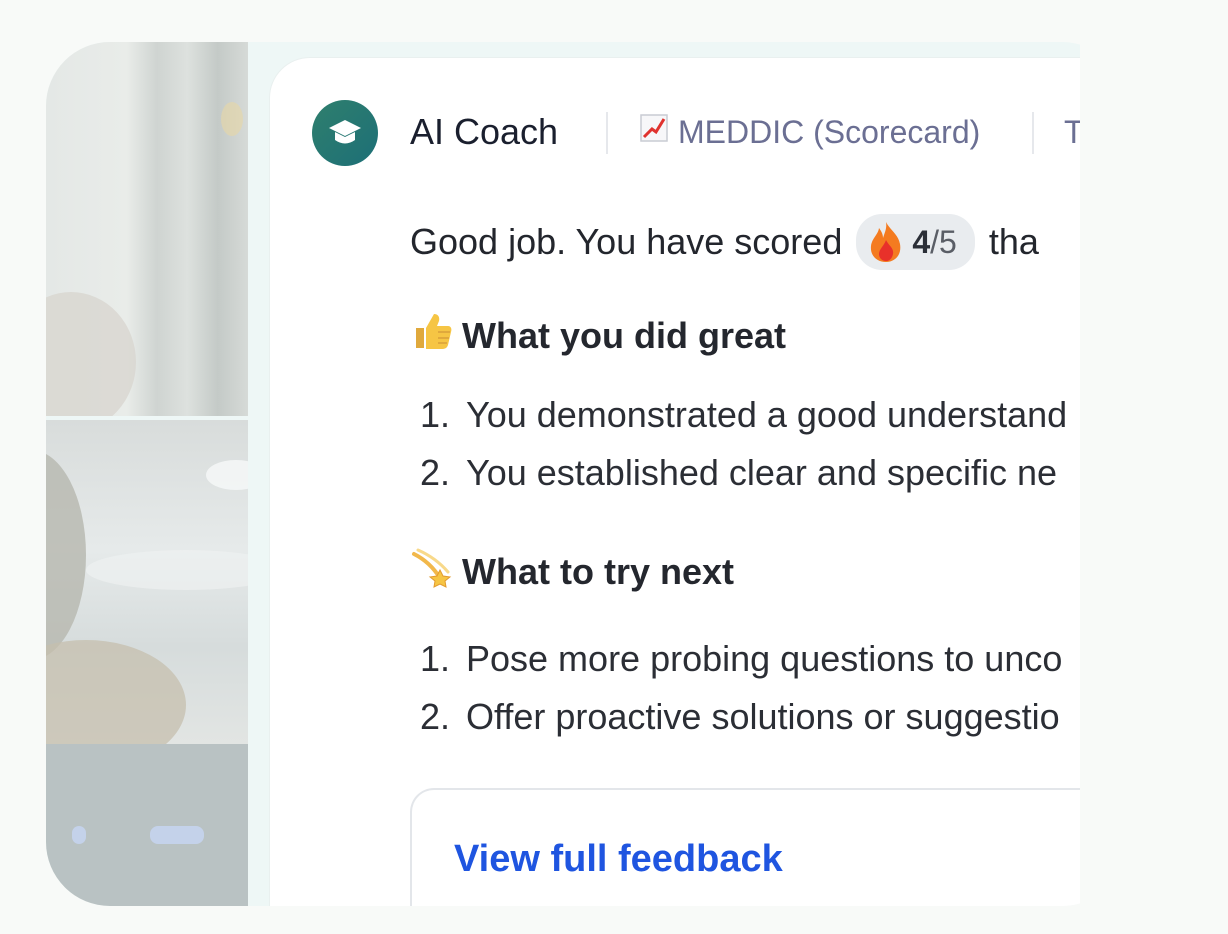 The image size is (1228, 934). I want to click on graduation-cap-icon, so click(345, 133).